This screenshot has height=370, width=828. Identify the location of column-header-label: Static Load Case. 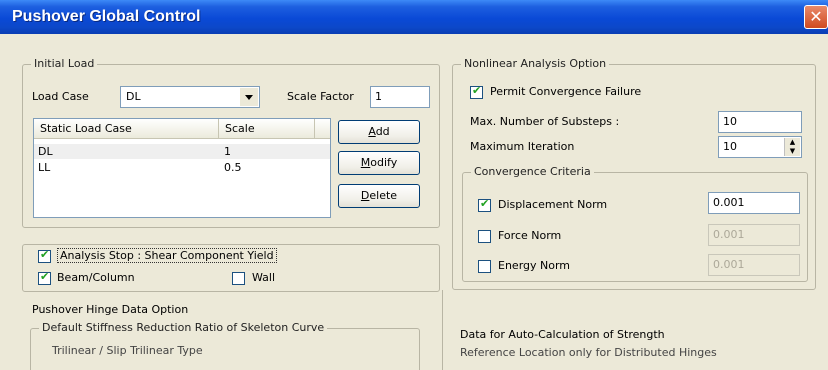
(86, 128).